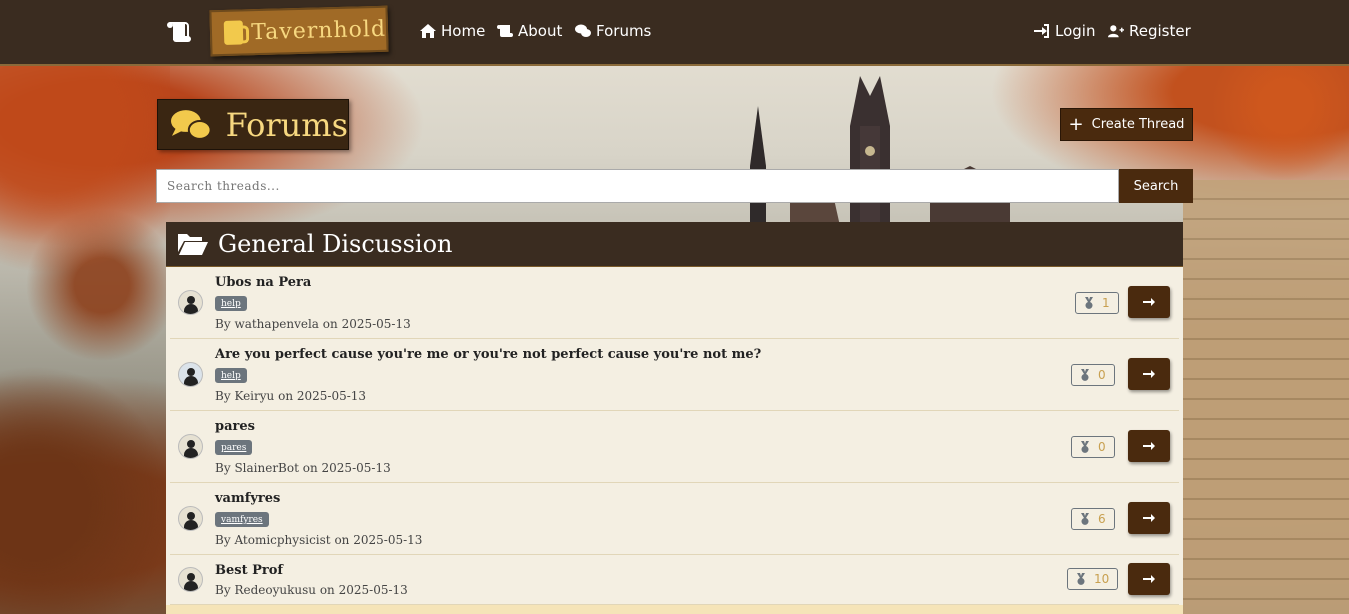 This screenshot has width=1349, height=614. What do you see at coordinates (1102, 519) in the screenshot?
I see `reply-count: 6` at bounding box center [1102, 519].